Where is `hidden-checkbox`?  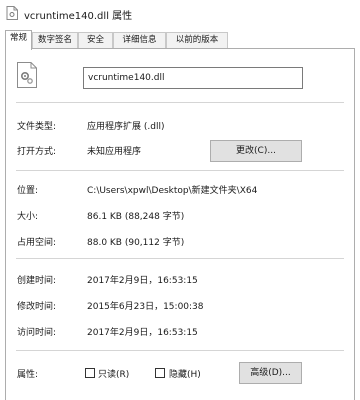 hidden-checkbox is located at coordinates (160, 373).